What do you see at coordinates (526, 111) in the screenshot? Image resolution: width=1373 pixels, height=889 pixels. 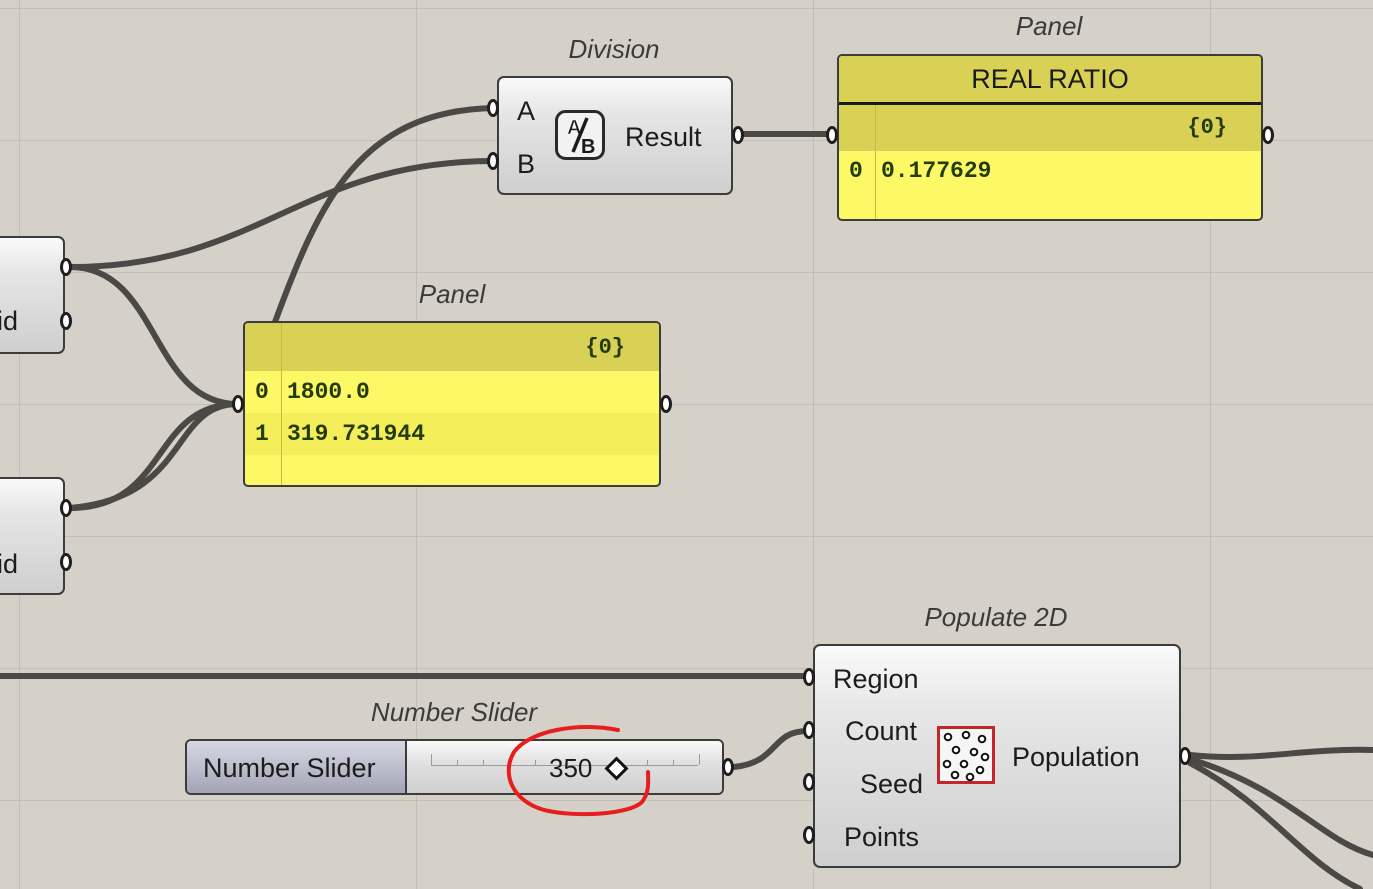 I see `division-input-a-label: A` at bounding box center [526, 111].